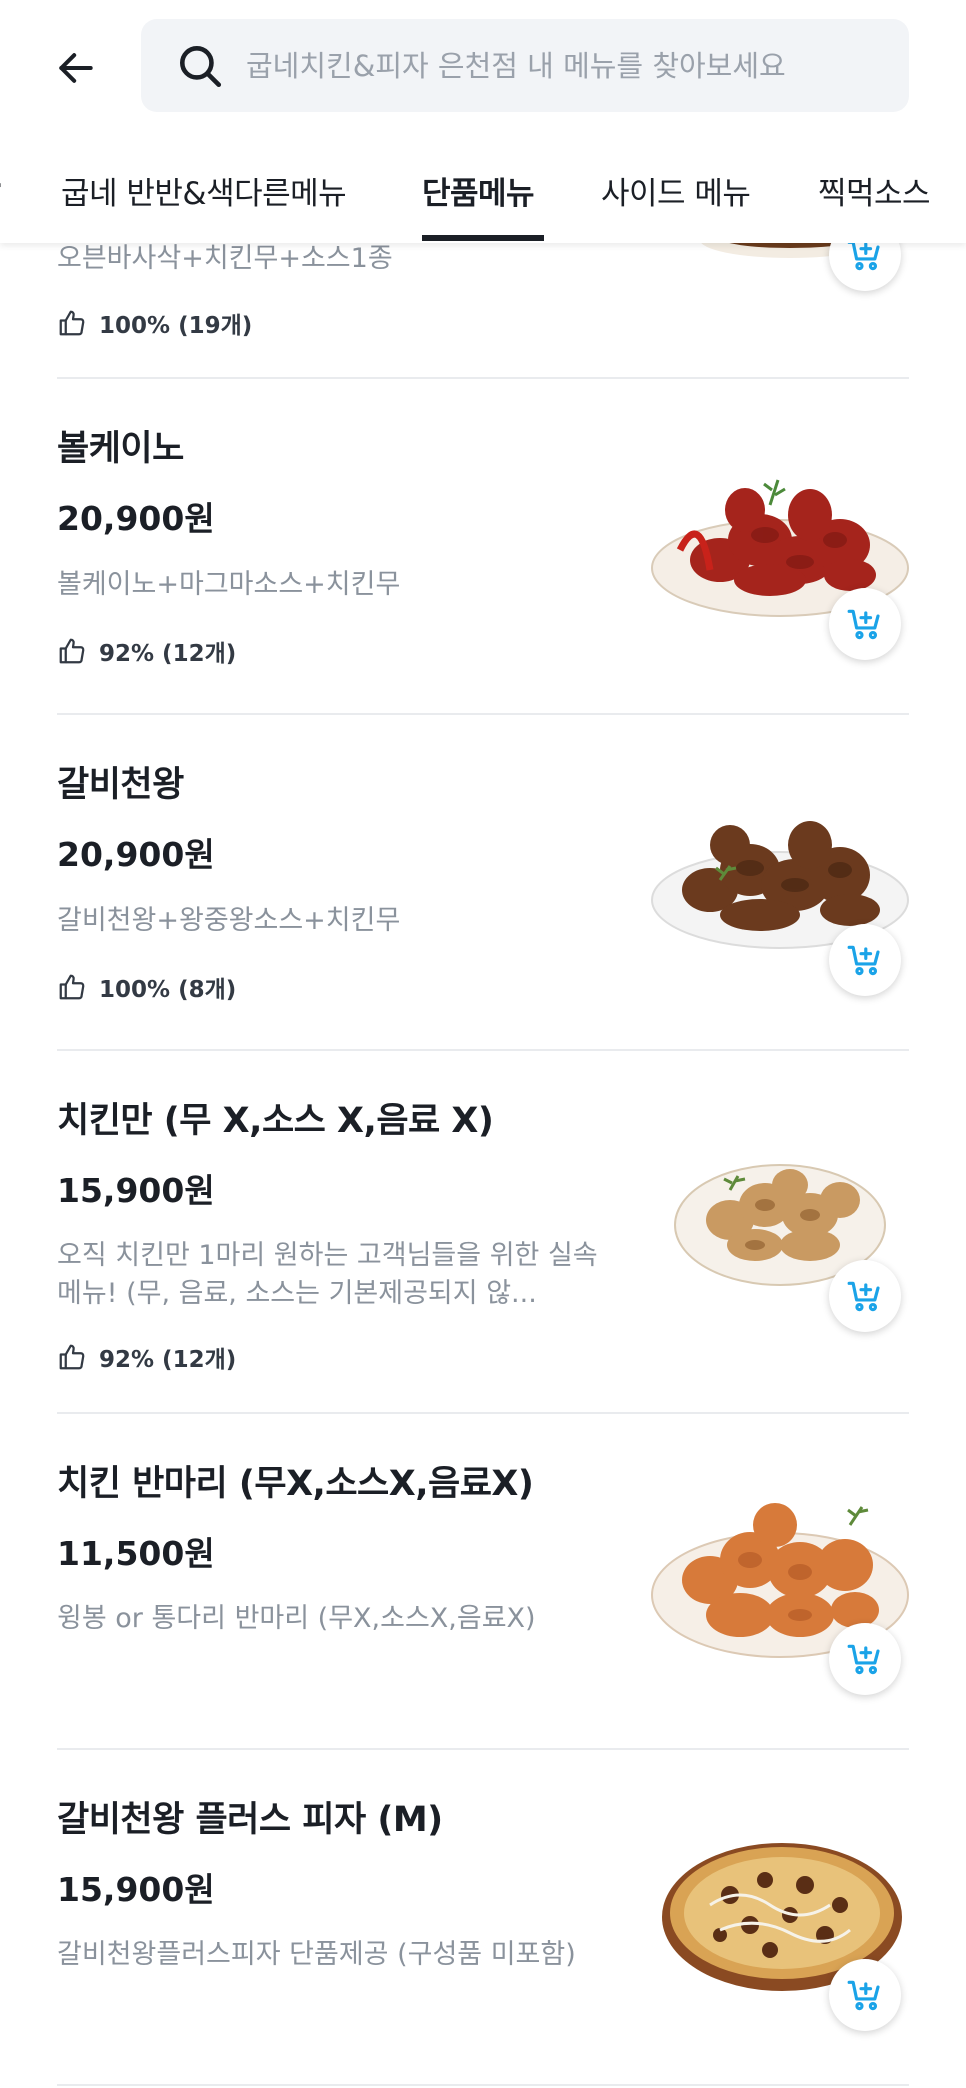 The width and height of the screenshot is (966, 2088). What do you see at coordinates (120, 449) in the screenshot?
I see `item-name: 볼케이노` at bounding box center [120, 449].